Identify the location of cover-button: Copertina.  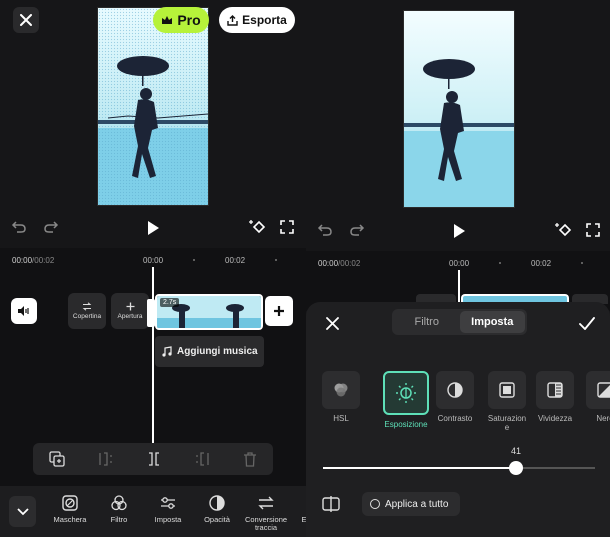
(87, 311).